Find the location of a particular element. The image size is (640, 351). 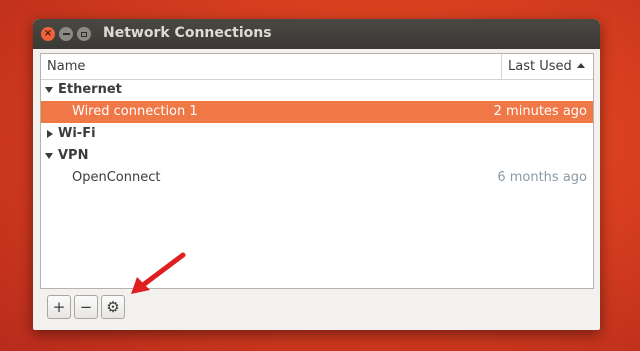

sort-ascending-icon is located at coordinates (581, 65).